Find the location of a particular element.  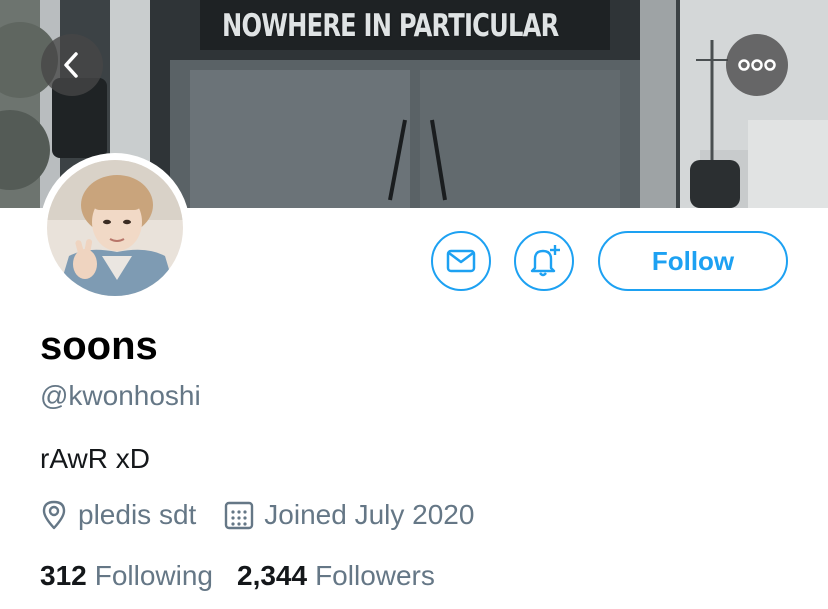

more-options-button is located at coordinates (757, 65).